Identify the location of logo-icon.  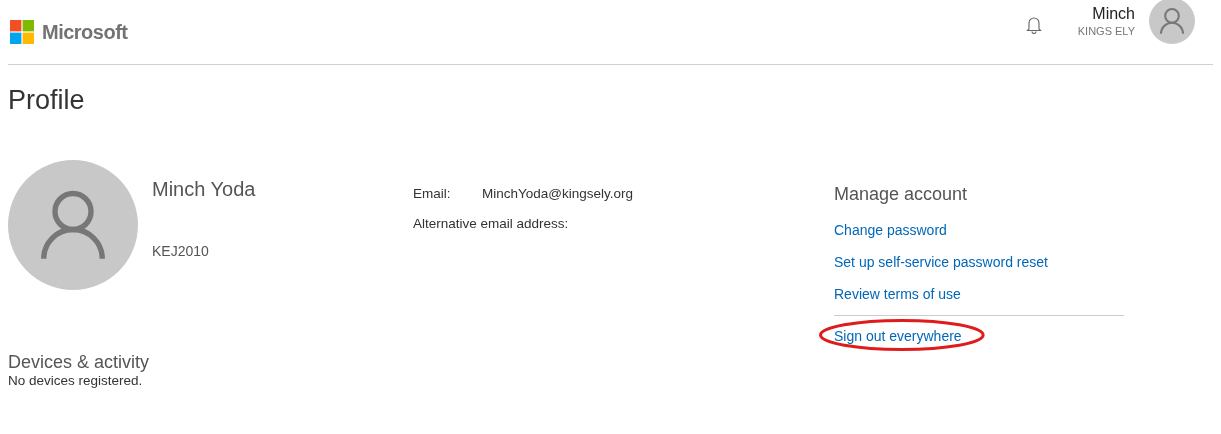
(22, 32).